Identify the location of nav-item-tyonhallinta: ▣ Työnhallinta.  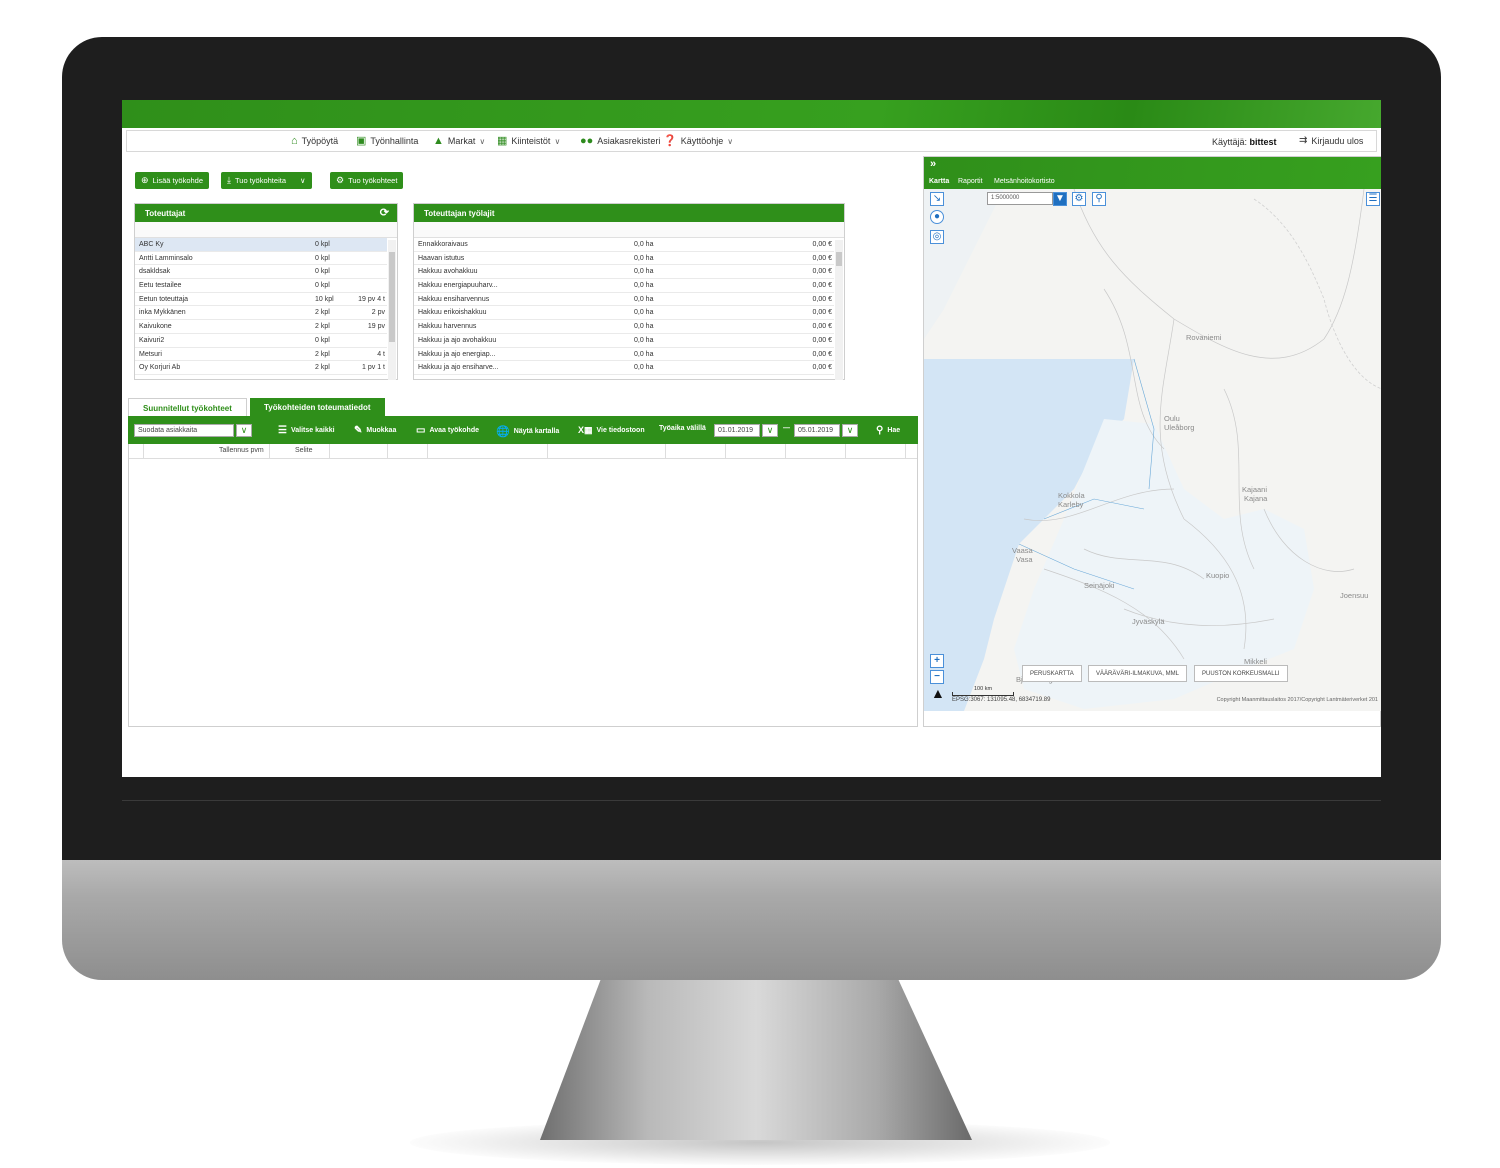
(387, 140).